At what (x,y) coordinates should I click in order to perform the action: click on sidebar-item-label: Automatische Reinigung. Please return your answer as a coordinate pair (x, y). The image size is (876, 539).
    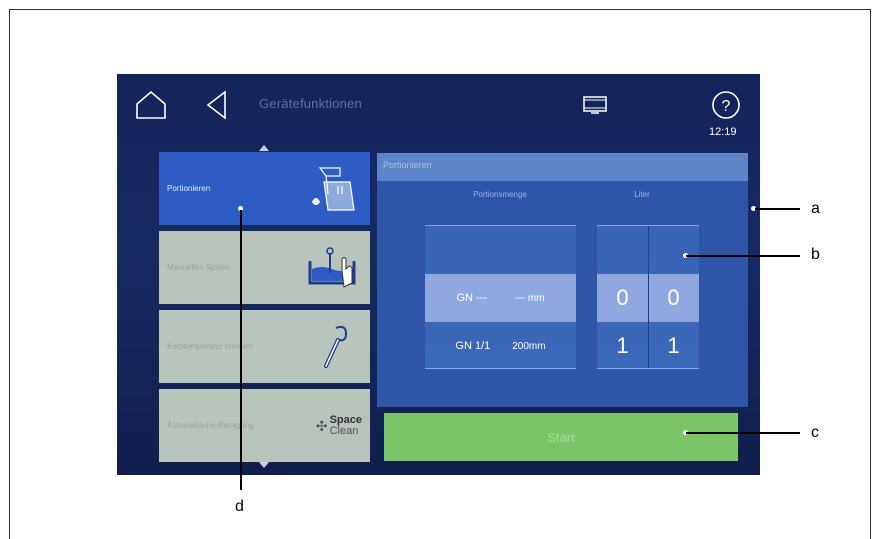
    Looking at the image, I should click on (210, 425).